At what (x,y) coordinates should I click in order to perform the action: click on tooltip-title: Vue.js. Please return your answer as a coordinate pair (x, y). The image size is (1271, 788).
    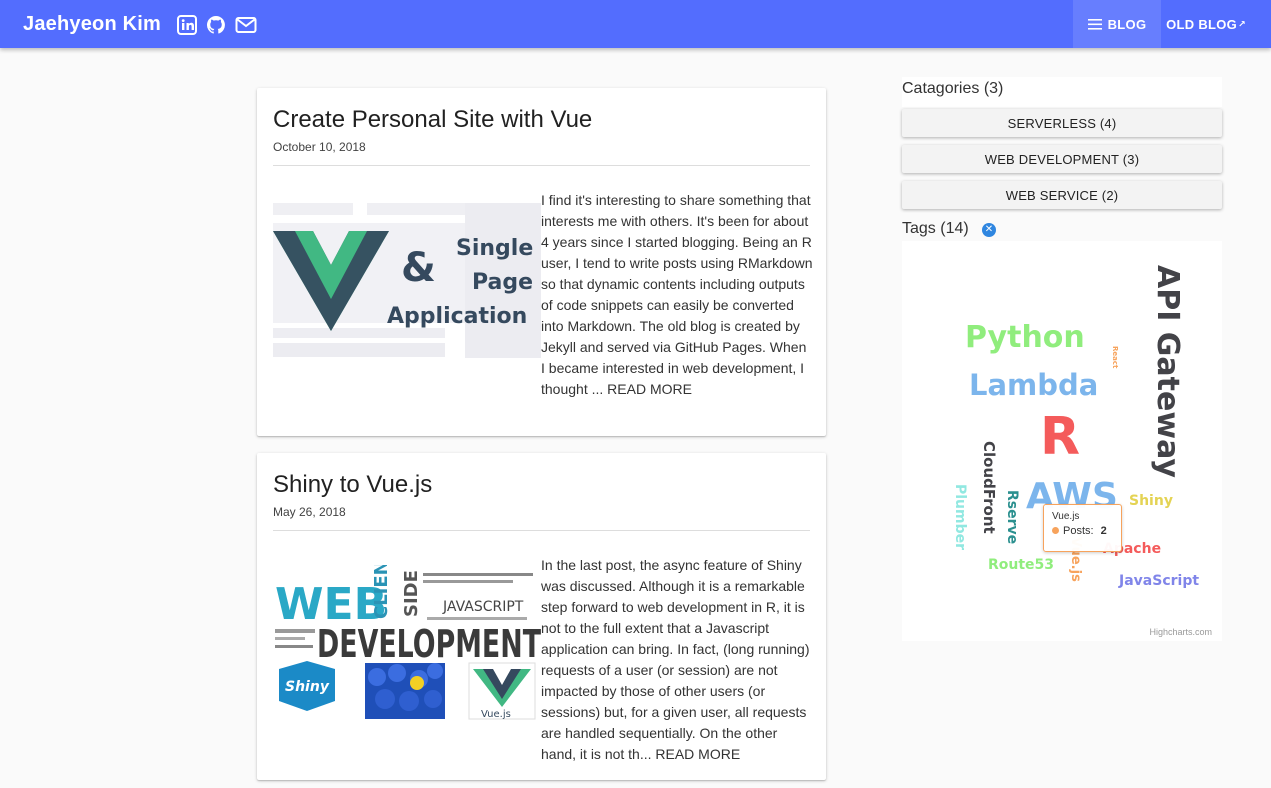
    Looking at the image, I should click on (1066, 516).